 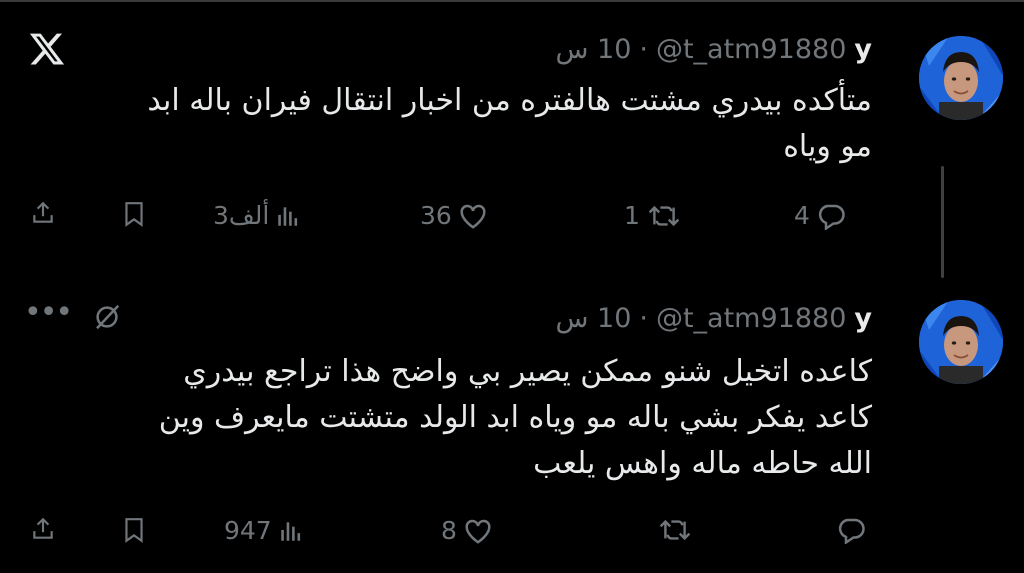 I want to click on reply-button: 4, so click(x=820, y=215).